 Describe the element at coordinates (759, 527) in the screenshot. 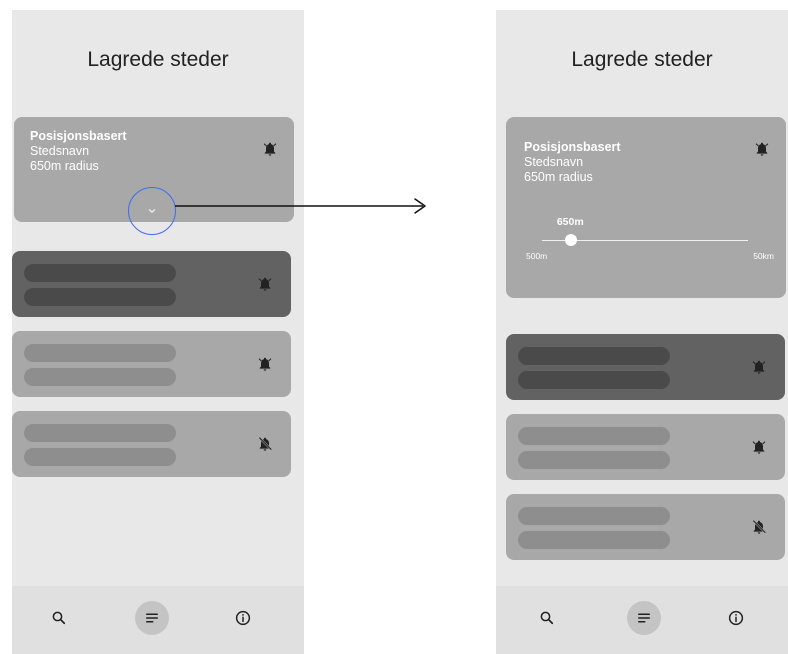

I see `bell-off-icon` at that location.